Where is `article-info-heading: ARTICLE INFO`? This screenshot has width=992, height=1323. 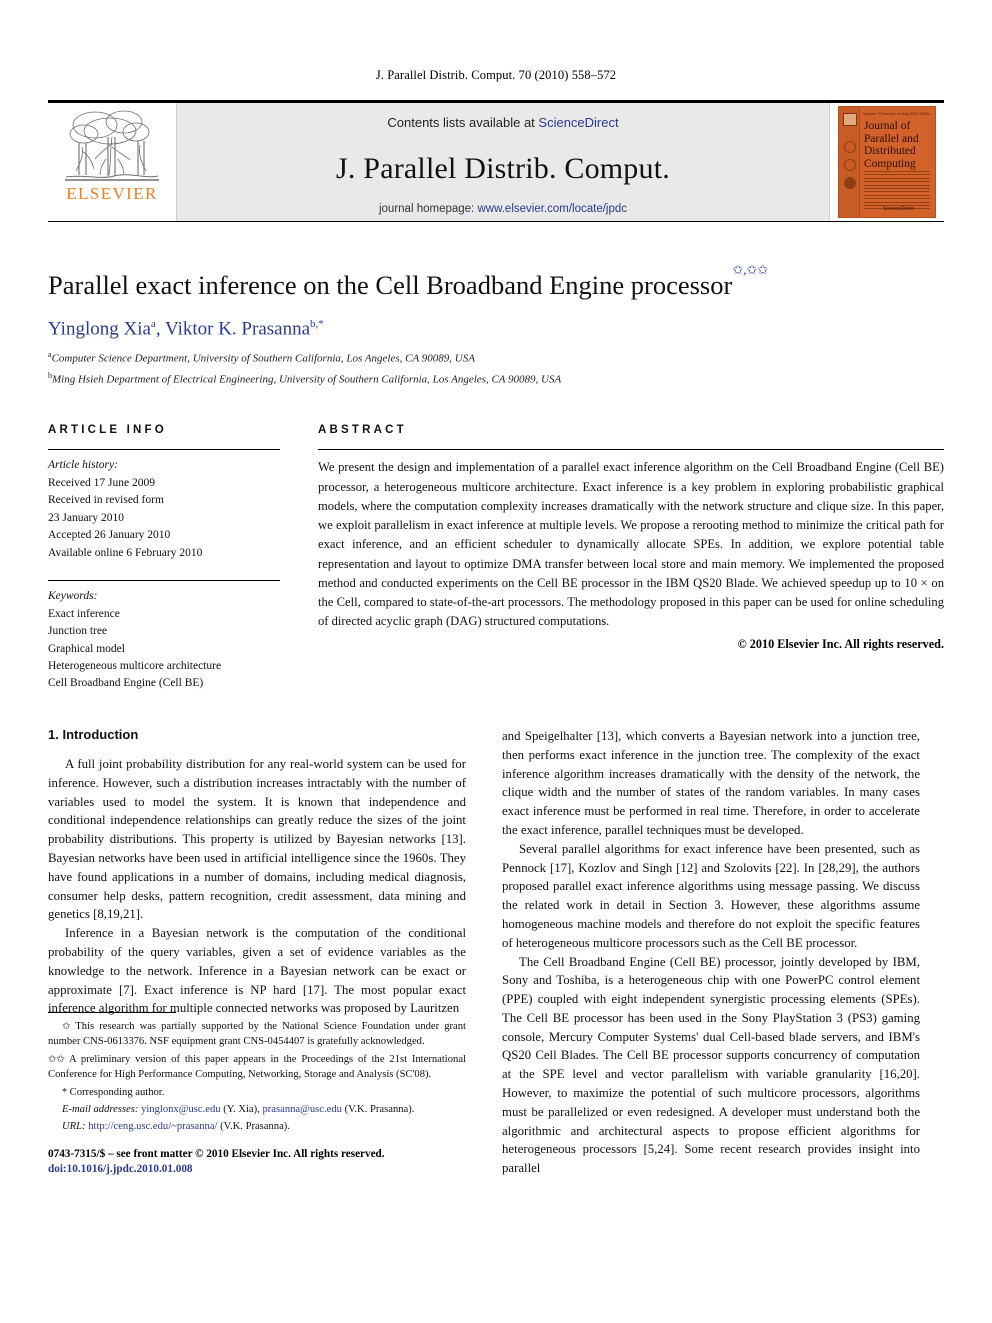 article-info-heading: ARTICLE INFO is located at coordinates (107, 430).